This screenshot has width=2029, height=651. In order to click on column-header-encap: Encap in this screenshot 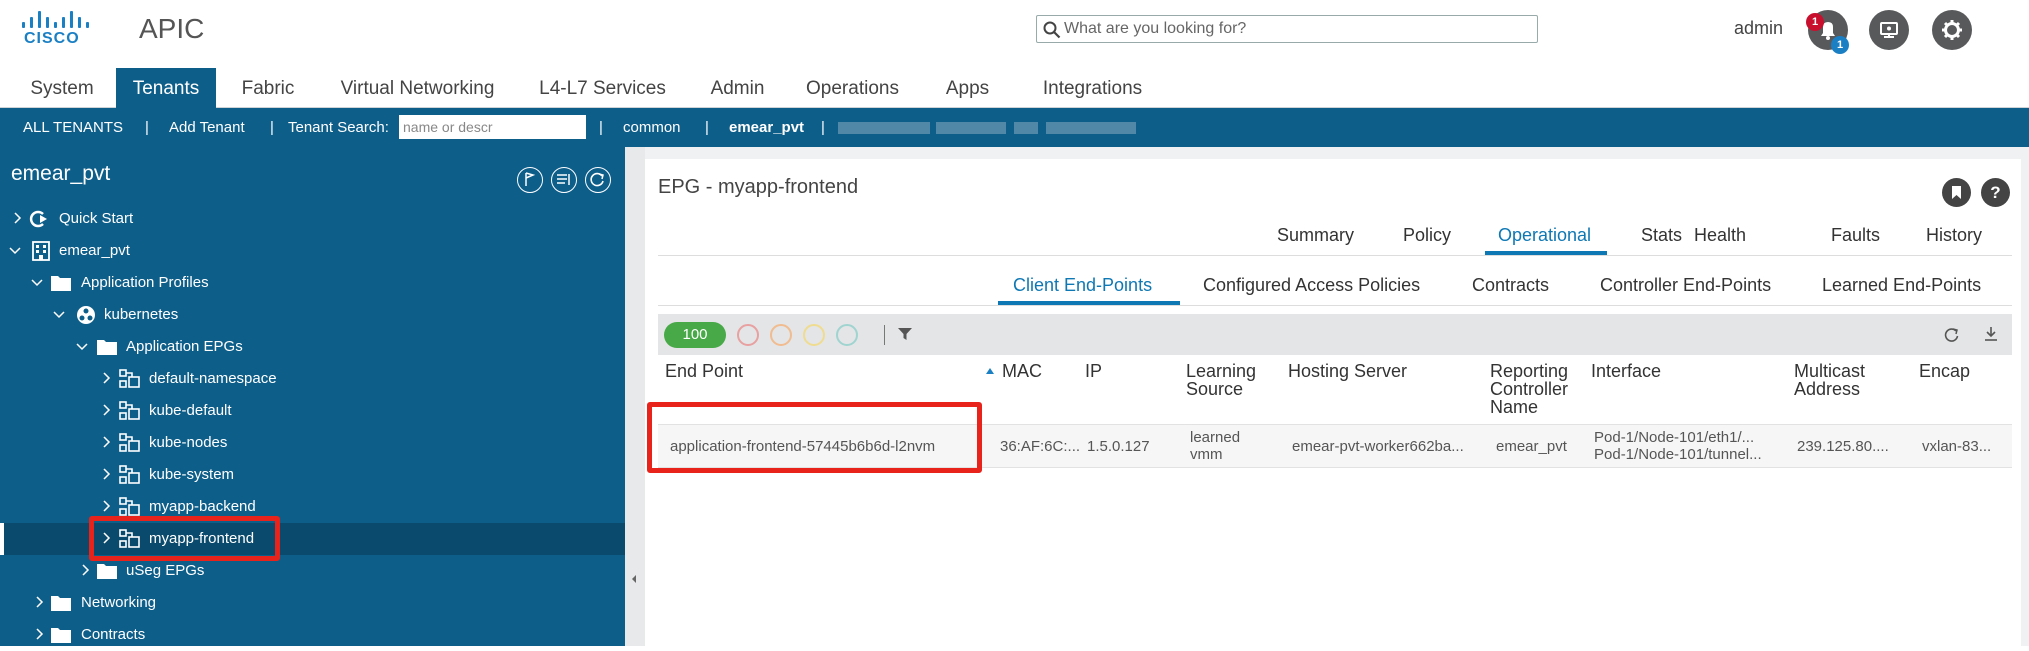, I will do `click(1944, 371)`.